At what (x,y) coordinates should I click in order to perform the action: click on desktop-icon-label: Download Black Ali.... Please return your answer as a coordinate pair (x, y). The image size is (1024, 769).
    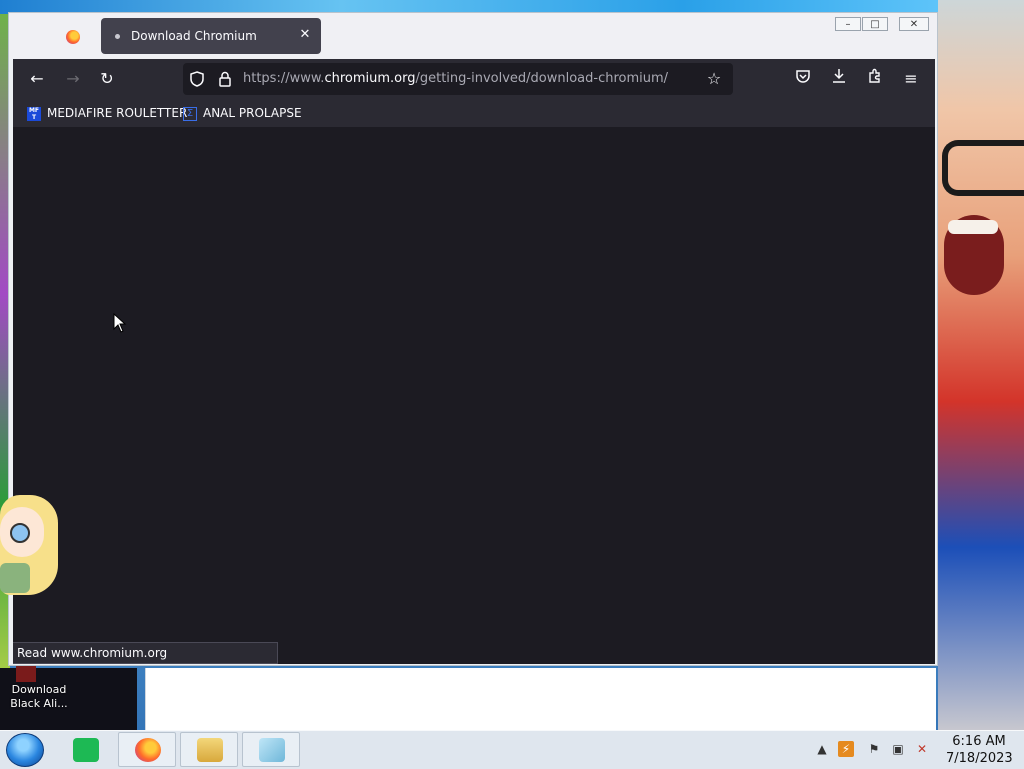
    Looking at the image, I should click on (39, 697).